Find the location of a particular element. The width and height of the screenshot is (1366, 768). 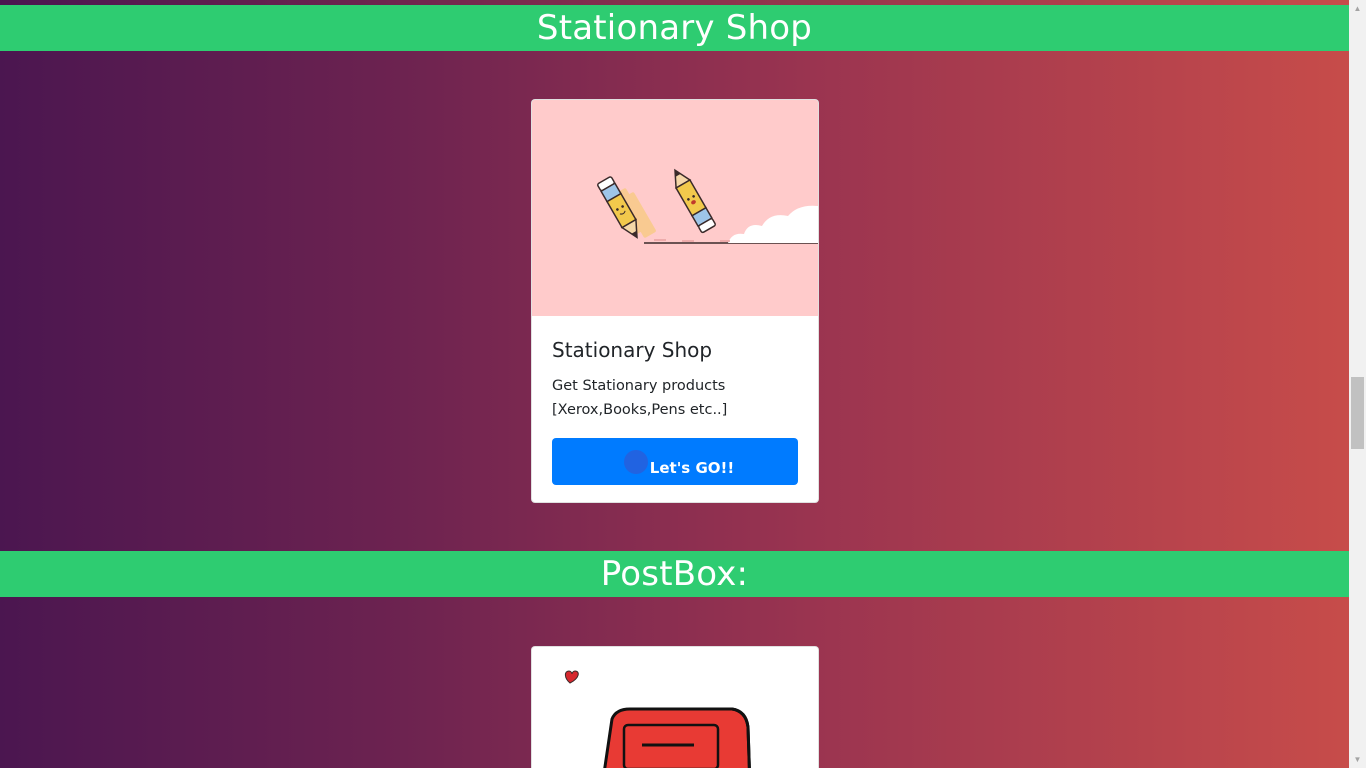

section-header-stationary: Stationary Shop is located at coordinates (674, 28).